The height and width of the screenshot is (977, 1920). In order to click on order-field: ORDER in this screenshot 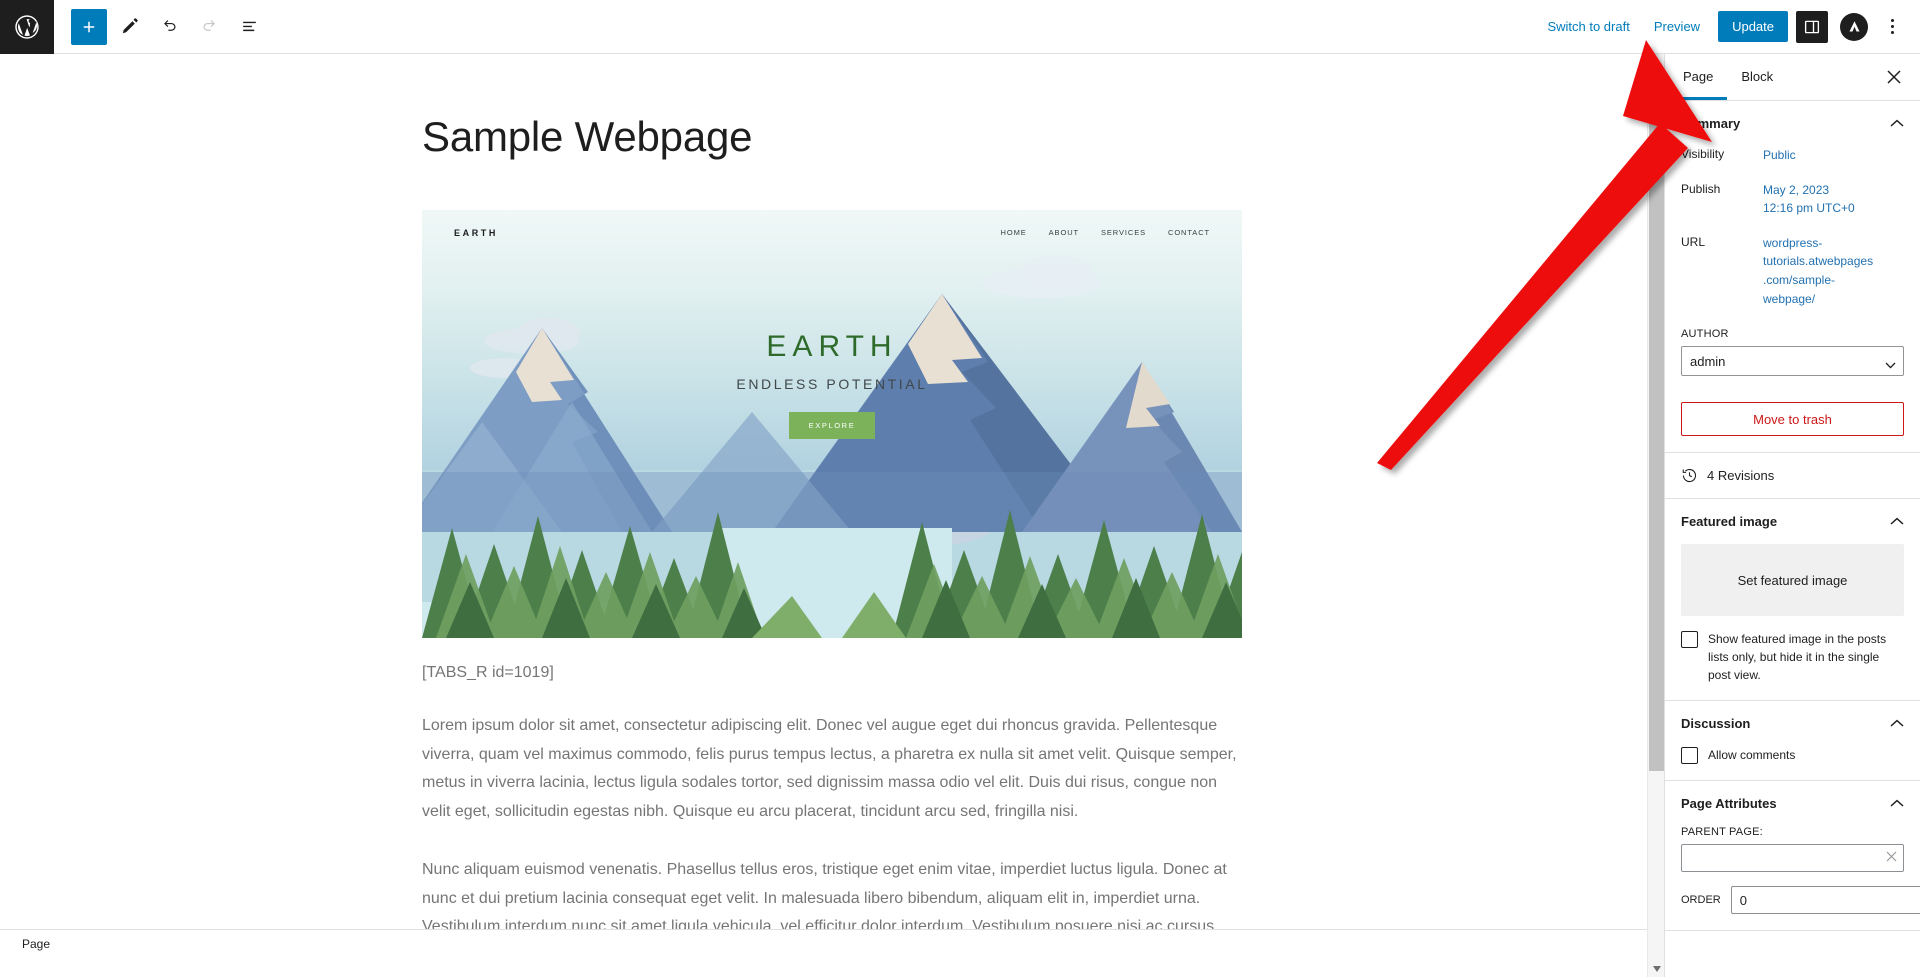, I will do `click(1800, 900)`.